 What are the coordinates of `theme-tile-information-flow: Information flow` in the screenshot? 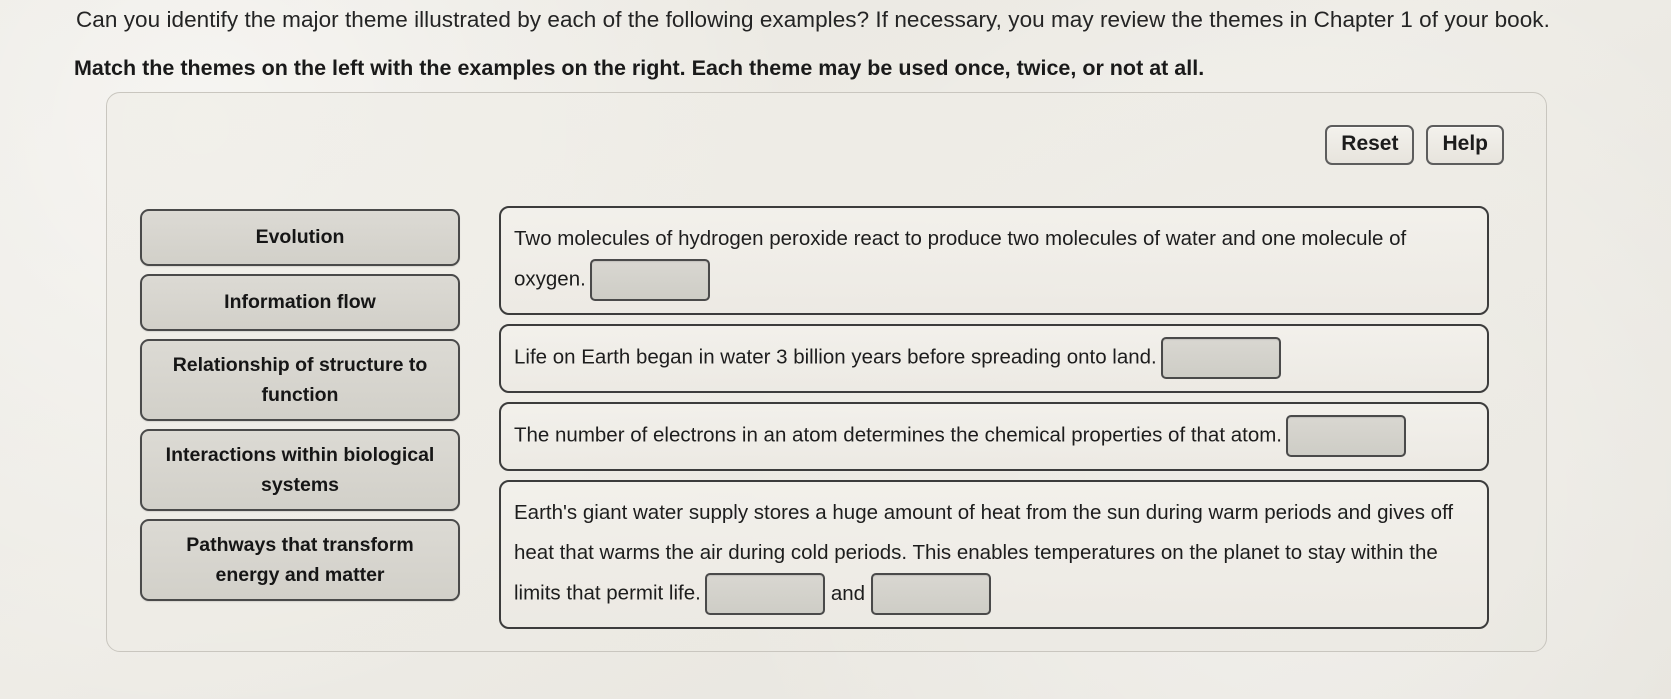 It's located at (300, 302).